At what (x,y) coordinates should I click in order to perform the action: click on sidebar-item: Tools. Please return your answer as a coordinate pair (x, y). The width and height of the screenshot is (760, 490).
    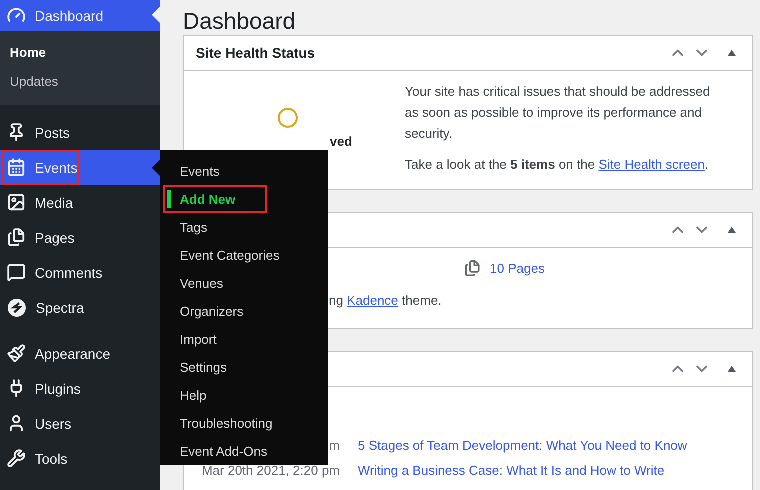
    Looking at the image, I should click on (80, 458).